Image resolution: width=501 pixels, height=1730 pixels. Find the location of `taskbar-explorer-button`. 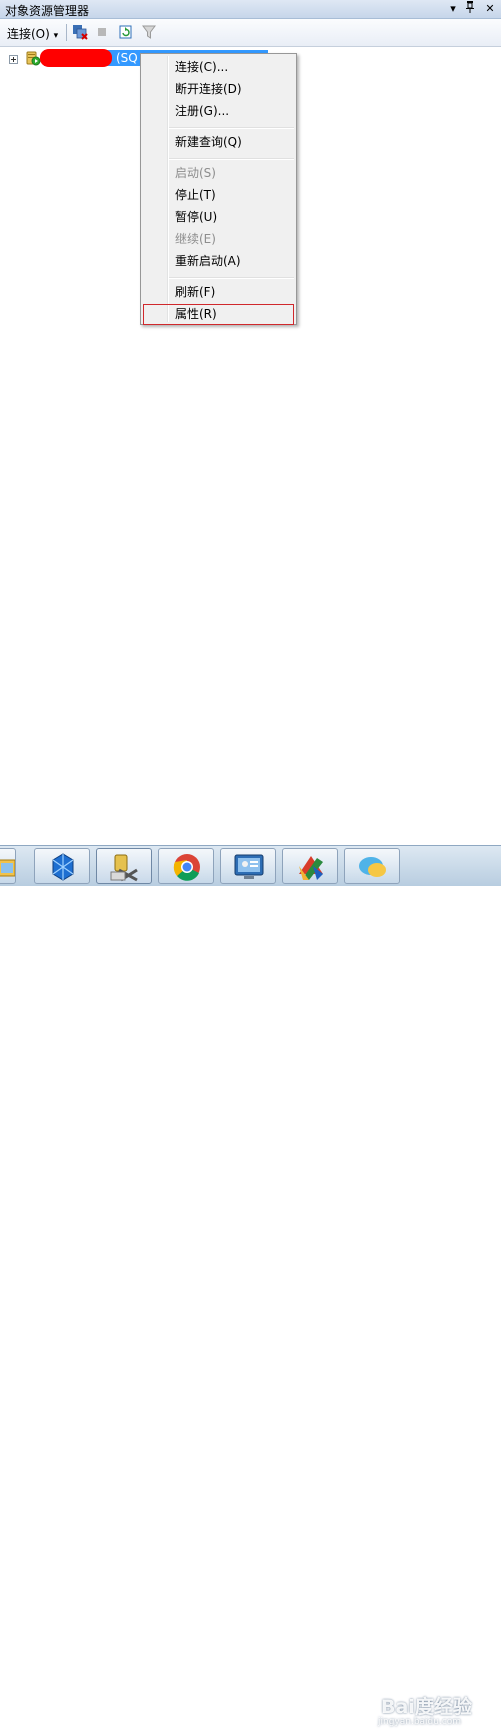

taskbar-explorer-button is located at coordinates (8, 866).